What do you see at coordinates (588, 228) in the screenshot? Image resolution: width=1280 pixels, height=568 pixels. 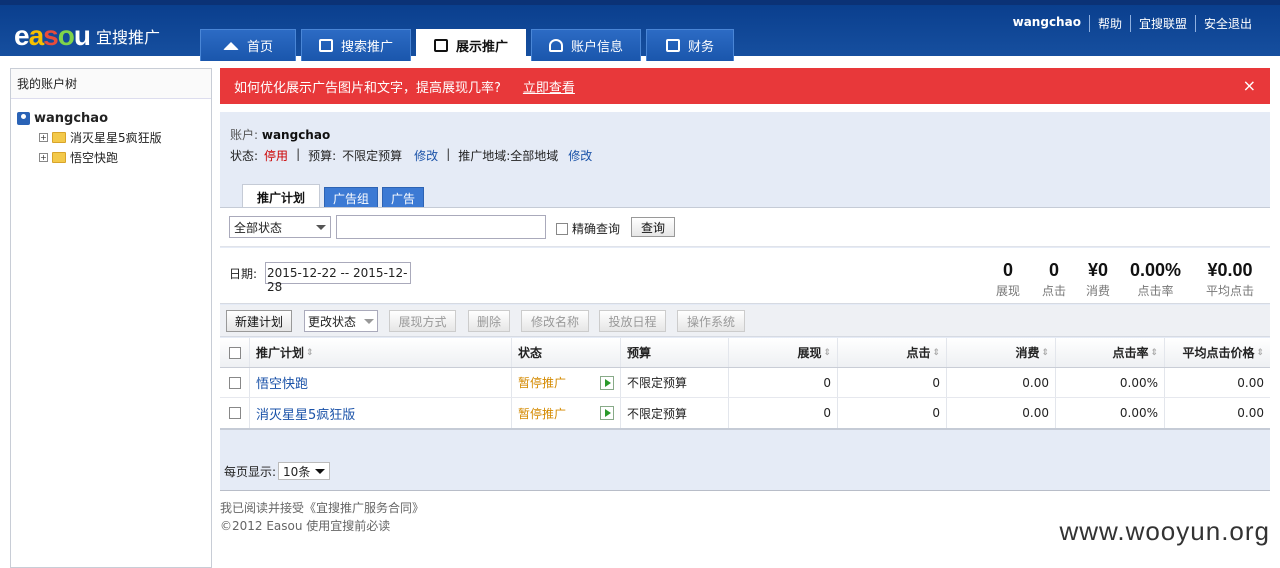 I see `exact-search-option: 精确查询` at bounding box center [588, 228].